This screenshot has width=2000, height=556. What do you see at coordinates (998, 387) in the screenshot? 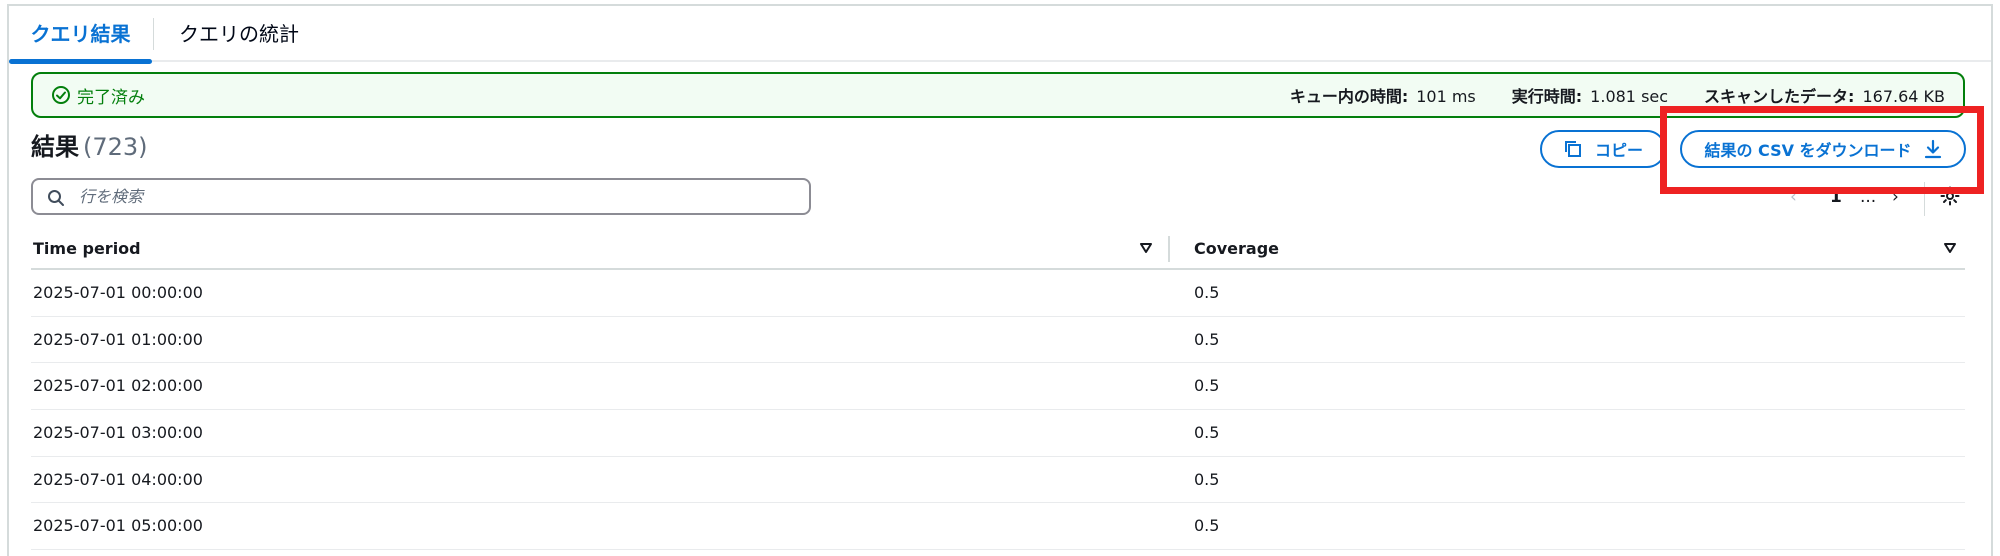
I see `table-row: 2025-07-01 02:00:00 0.5` at bounding box center [998, 387].